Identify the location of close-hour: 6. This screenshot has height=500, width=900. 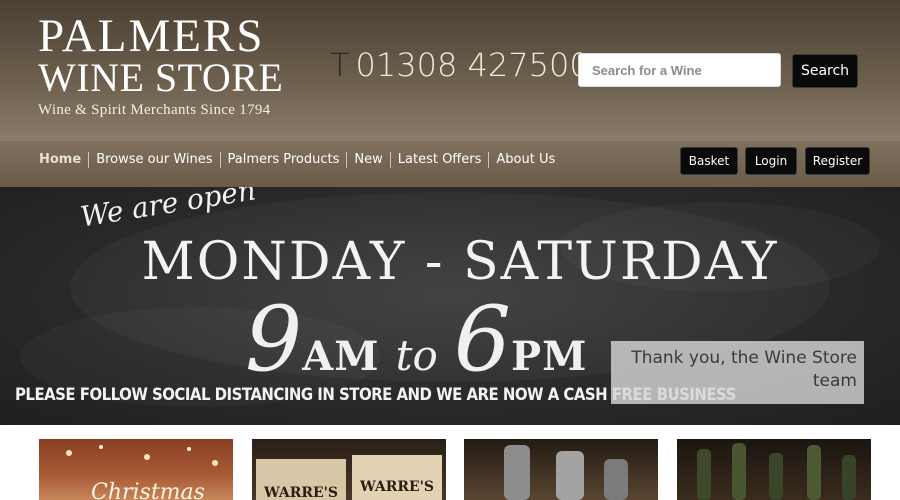
(482, 339).